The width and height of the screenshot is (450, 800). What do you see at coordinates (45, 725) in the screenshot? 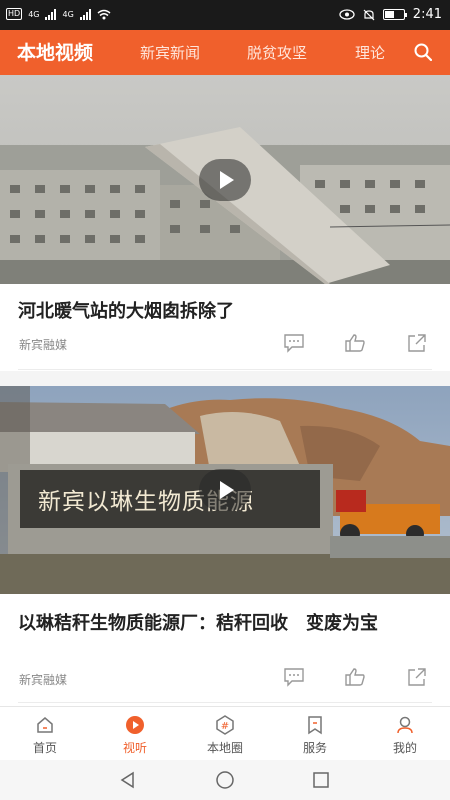
I see `home-icon` at bounding box center [45, 725].